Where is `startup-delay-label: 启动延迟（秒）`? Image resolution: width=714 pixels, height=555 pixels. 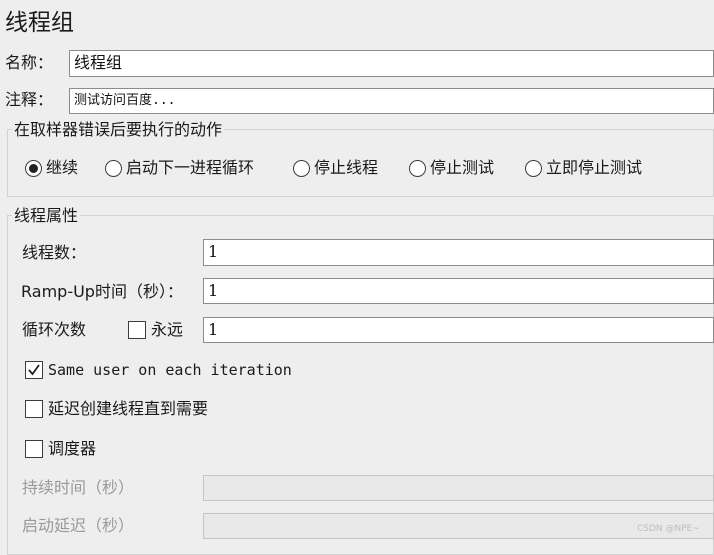
startup-delay-label: 启动延迟（秒） is located at coordinates (78, 525).